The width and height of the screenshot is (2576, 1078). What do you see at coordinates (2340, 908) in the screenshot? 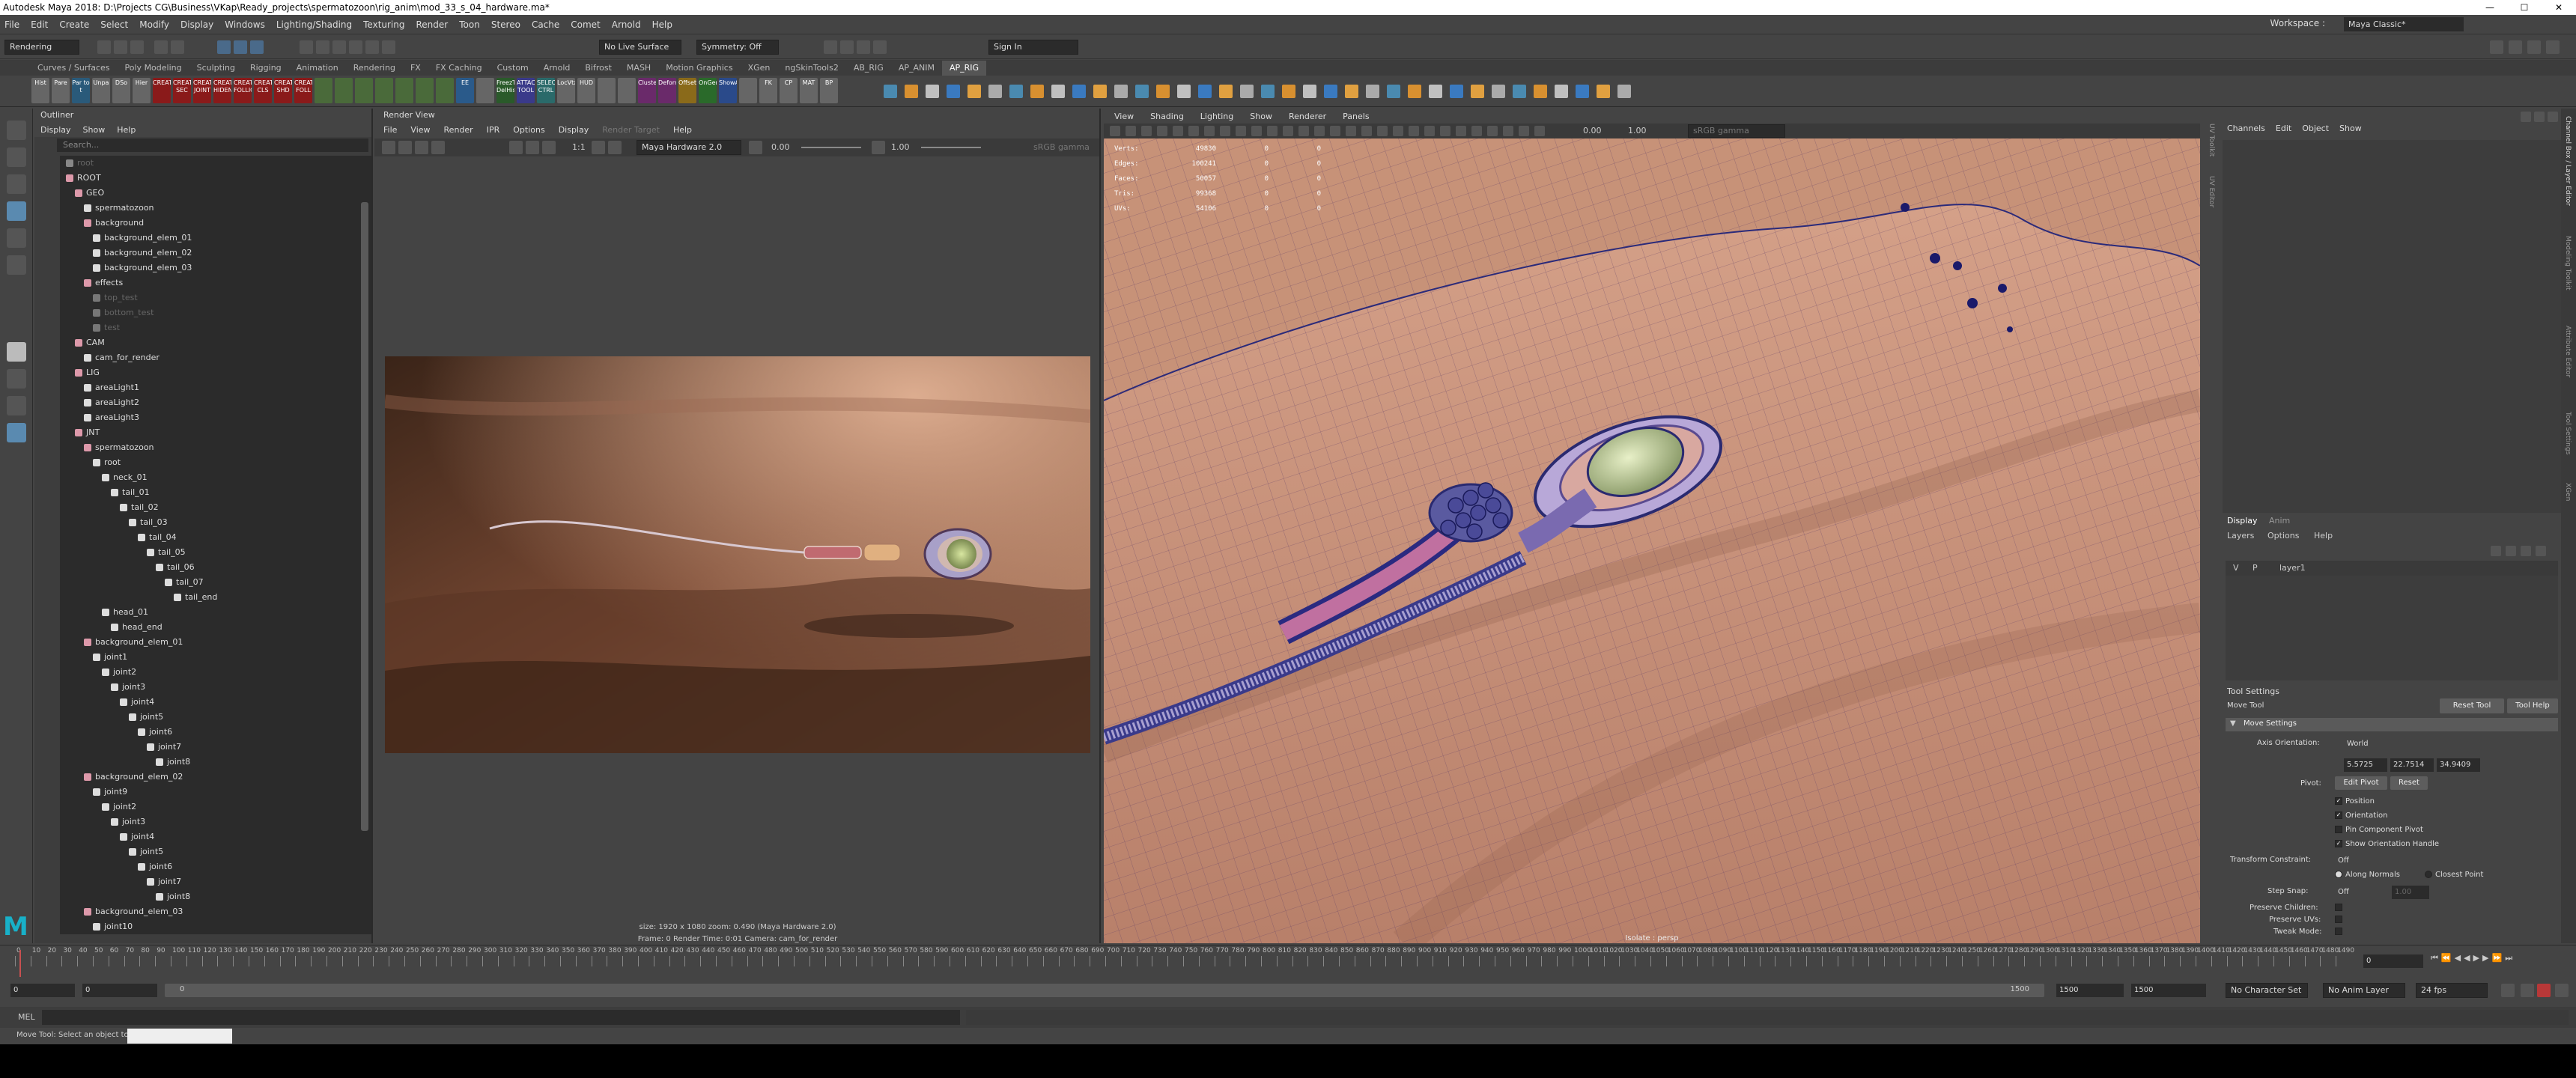
I see `preserve-children-checkbox` at bounding box center [2340, 908].